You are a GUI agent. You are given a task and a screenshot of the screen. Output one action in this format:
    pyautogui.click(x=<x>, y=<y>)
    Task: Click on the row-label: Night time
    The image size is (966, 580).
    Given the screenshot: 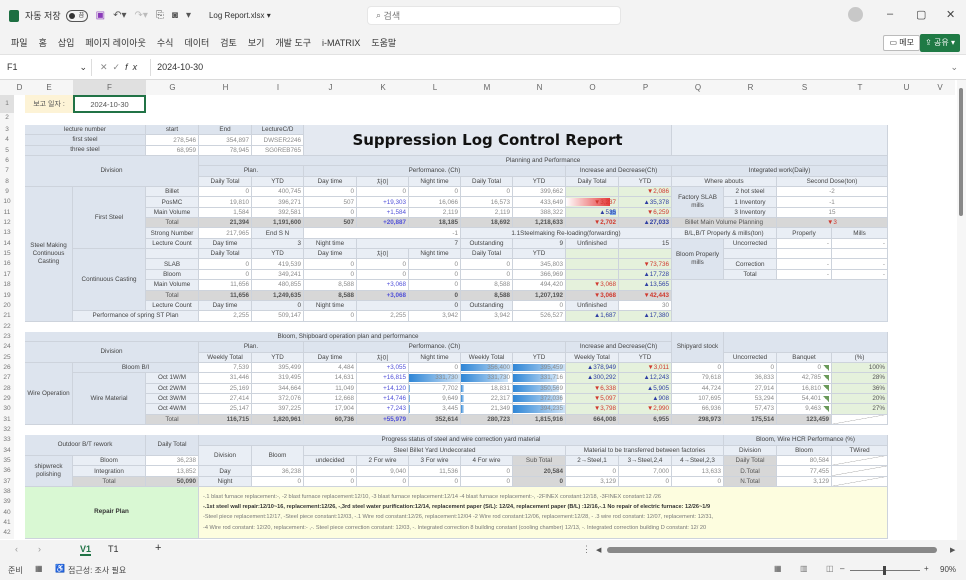 What is the action you would take?
    pyautogui.click(x=330, y=244)
    